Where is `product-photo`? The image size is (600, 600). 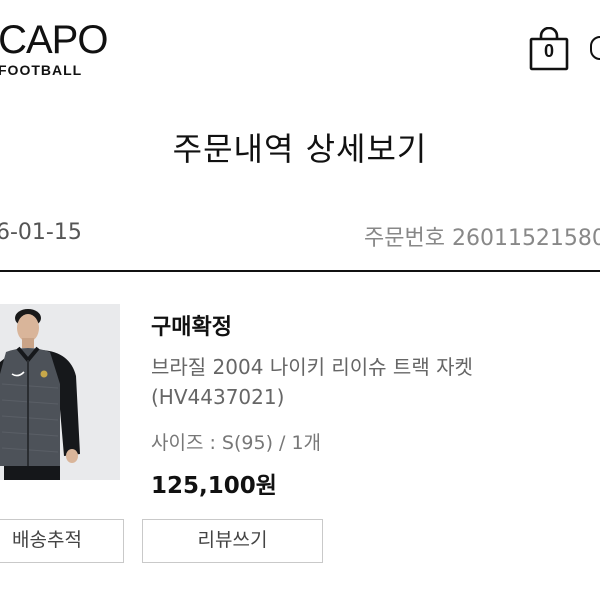 product-photo is located at coordinates (60, 392).